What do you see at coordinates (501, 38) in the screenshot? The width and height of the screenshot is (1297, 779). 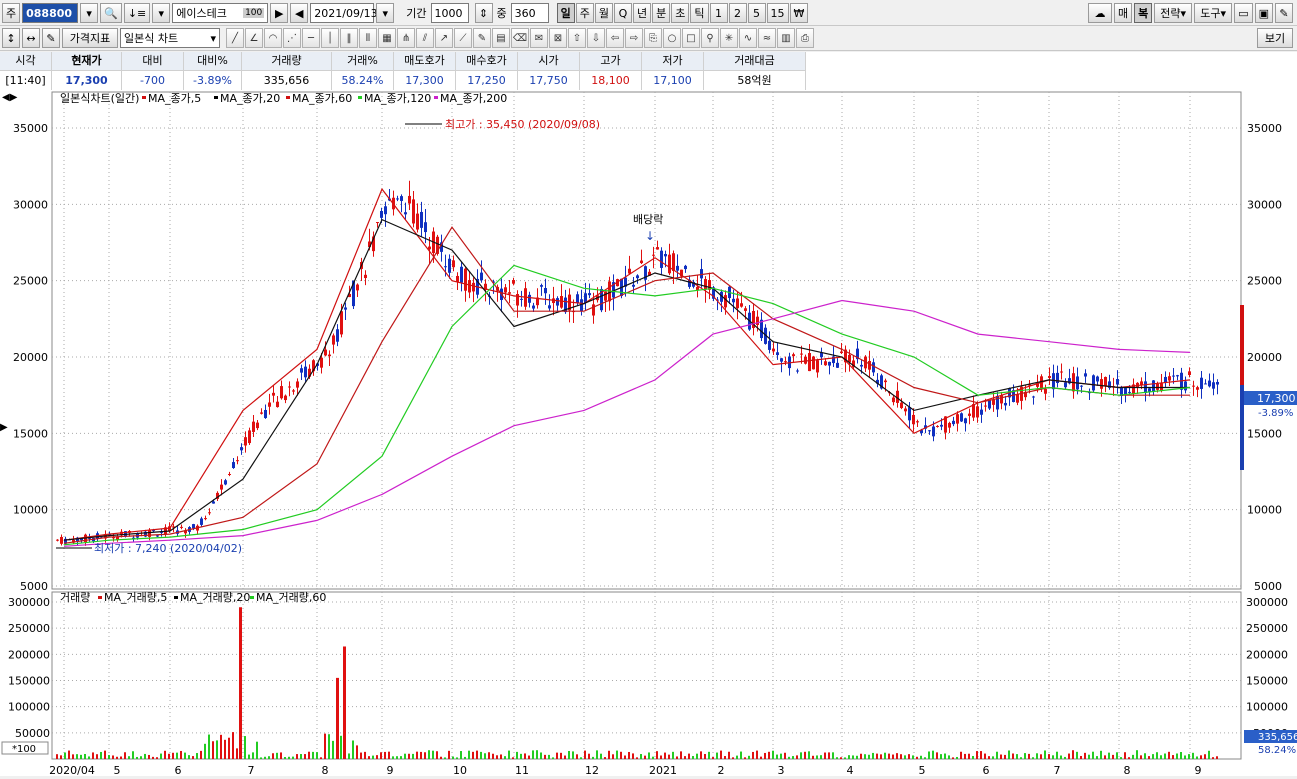 I see `palette-tool-icon: ▤` at bounding box center [501, 38].